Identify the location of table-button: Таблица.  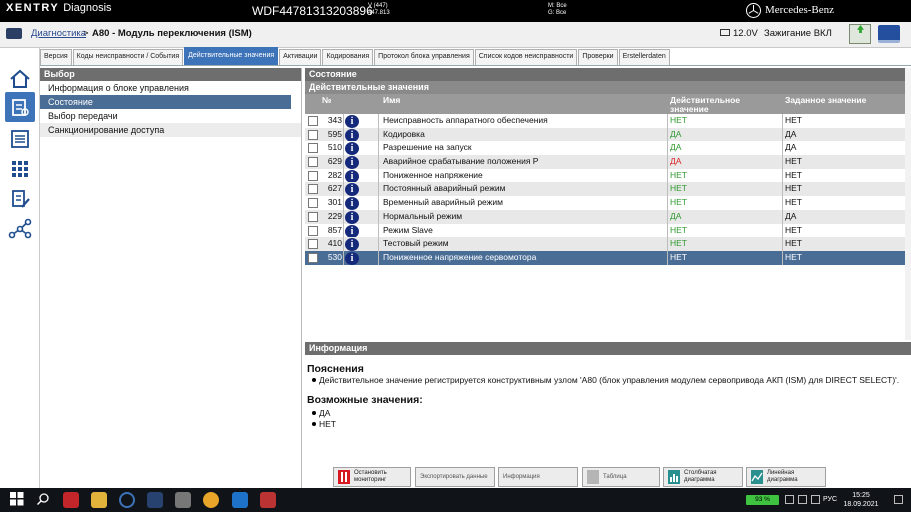
(621, 477).